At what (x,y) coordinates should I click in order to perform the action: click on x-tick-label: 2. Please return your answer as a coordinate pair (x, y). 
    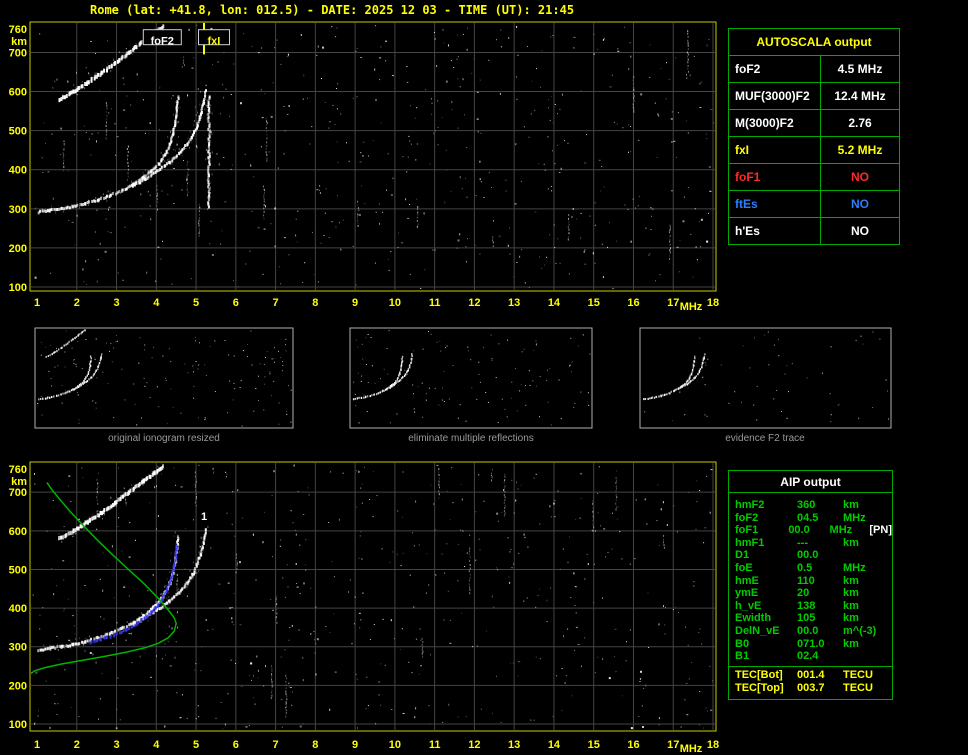
    Looking at the image, I should click on (77, 745).